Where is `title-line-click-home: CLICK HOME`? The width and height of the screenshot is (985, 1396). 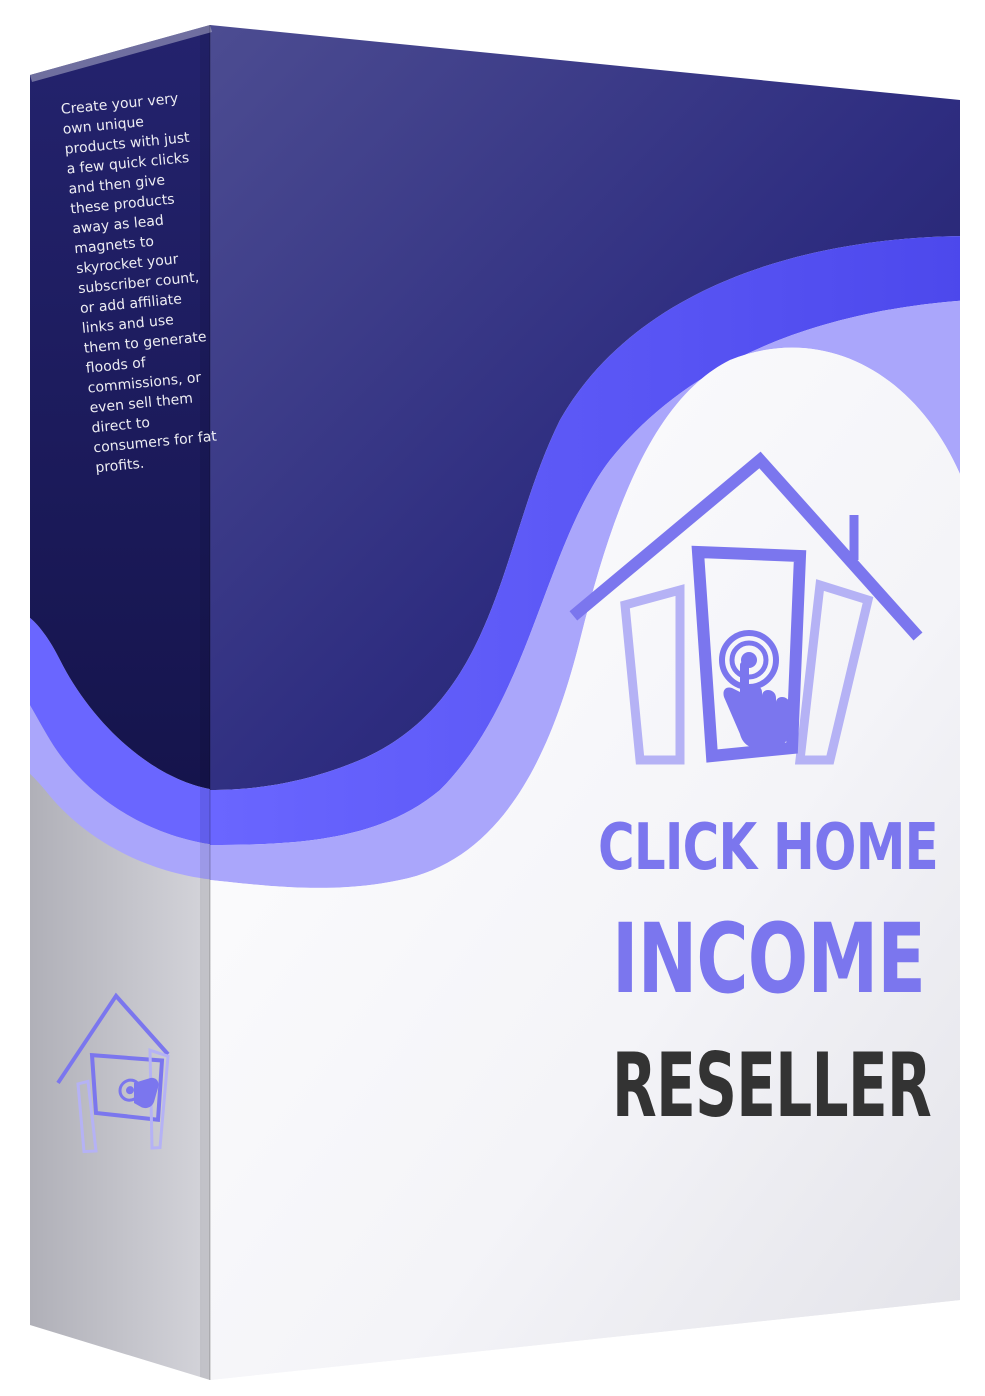 title-line-click-home: CLICK HOME is located at coordinates (768, 848).